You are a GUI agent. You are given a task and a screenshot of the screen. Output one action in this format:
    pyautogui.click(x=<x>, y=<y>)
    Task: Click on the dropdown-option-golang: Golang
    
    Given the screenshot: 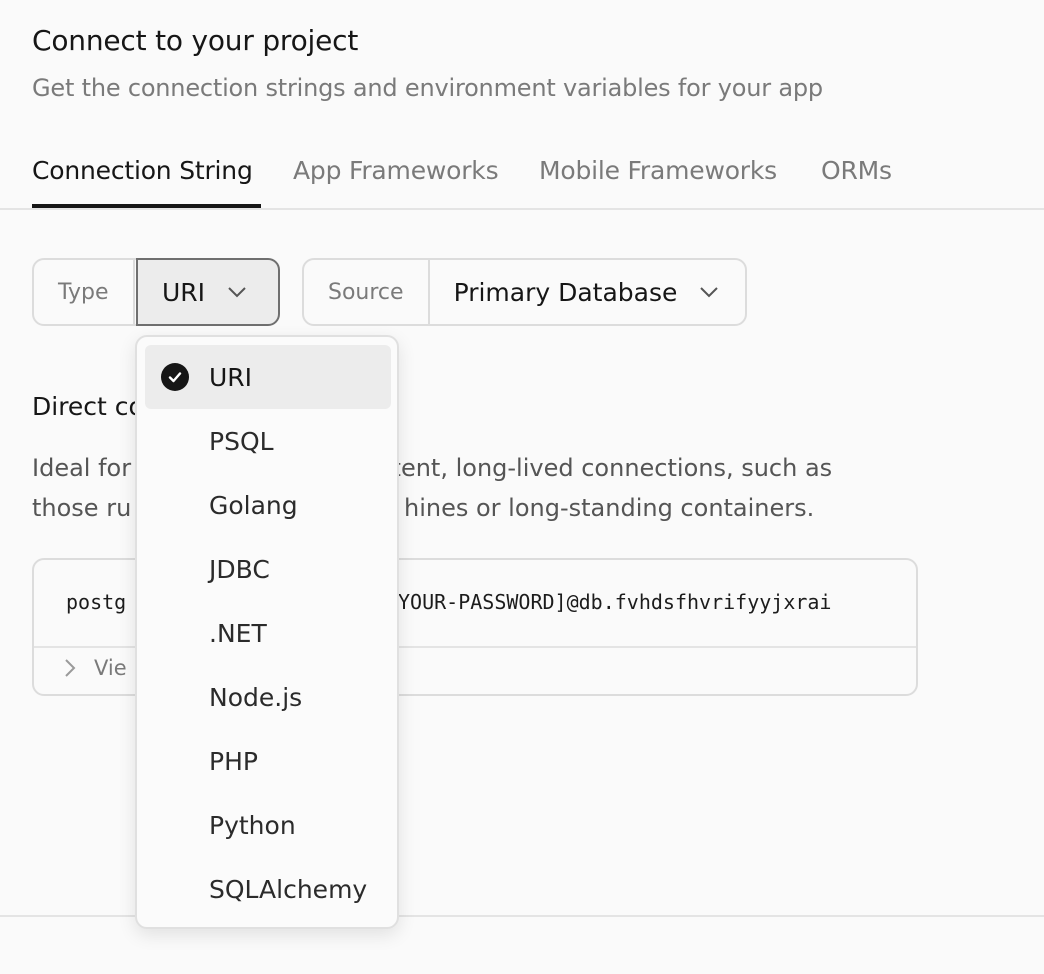 What is the action you would take?
    pyautogui.click(x=268, y=505)
    